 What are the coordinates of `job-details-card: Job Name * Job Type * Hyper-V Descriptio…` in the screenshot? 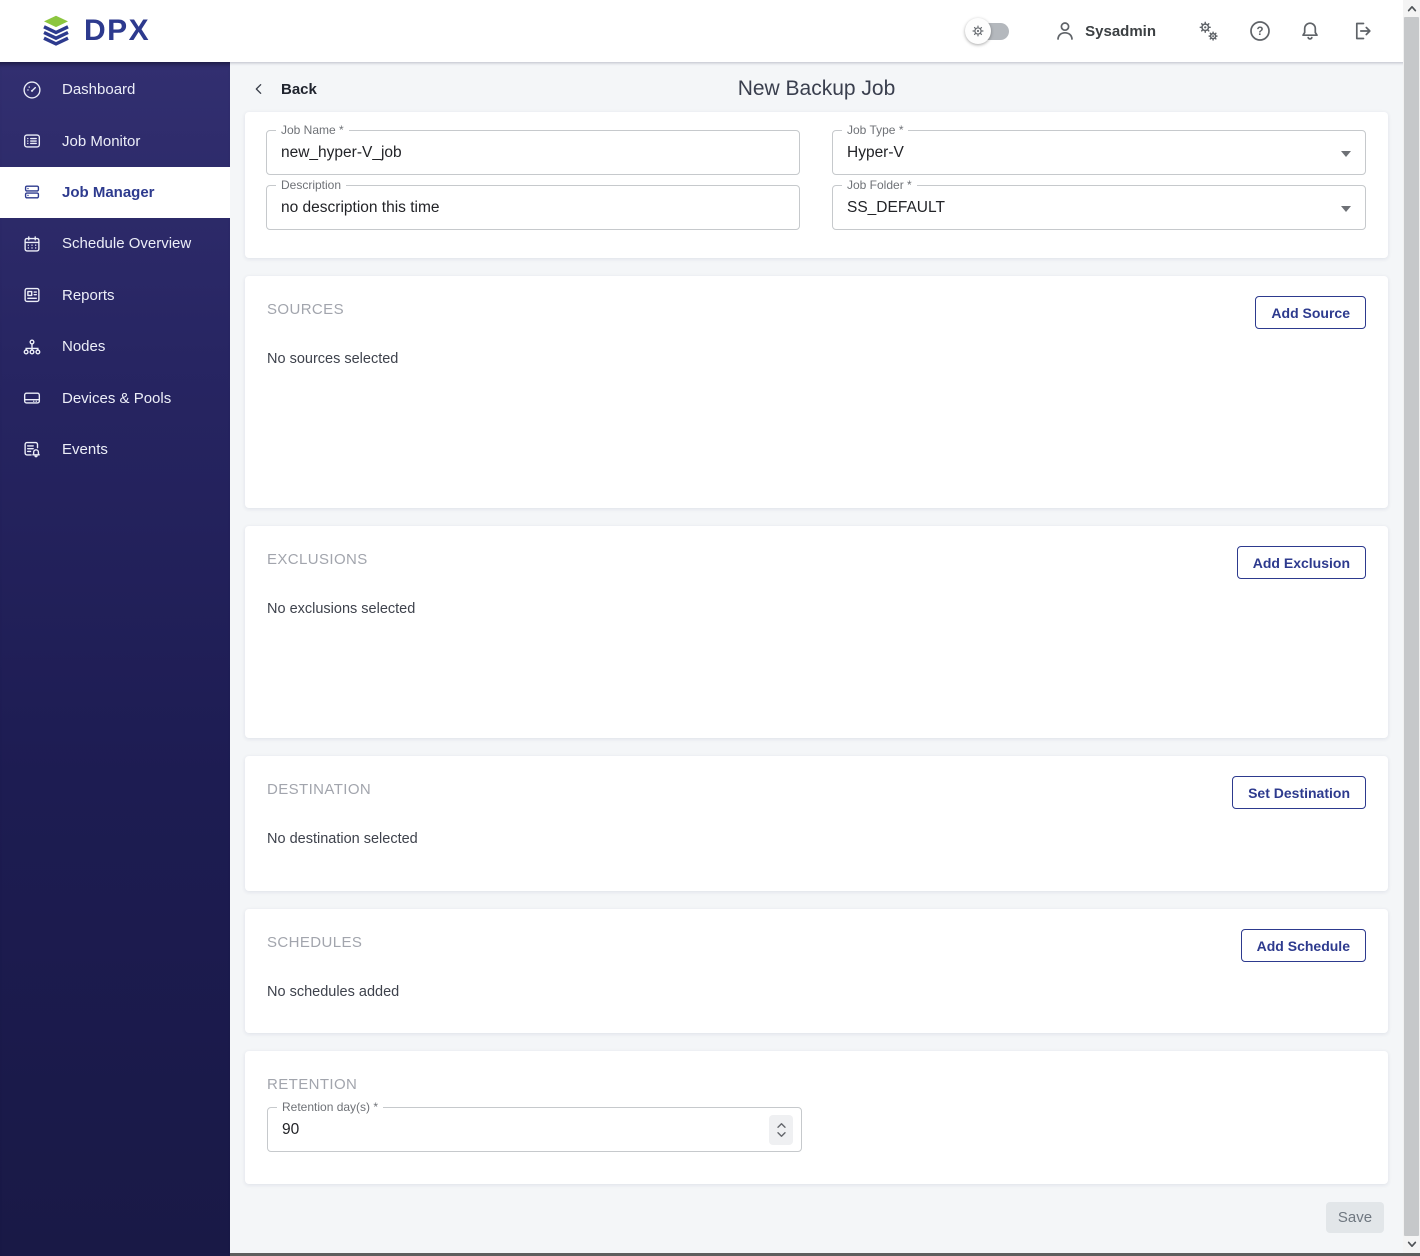 It's located at (816, 185).